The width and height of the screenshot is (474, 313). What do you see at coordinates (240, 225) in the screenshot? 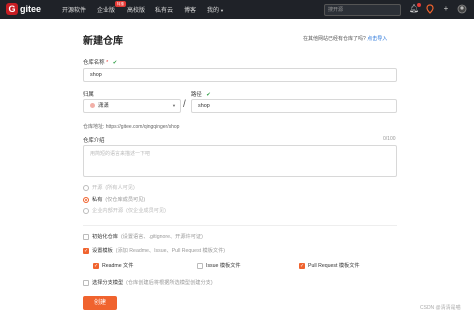
I see `section-divider` at bounding box center [240, 225].